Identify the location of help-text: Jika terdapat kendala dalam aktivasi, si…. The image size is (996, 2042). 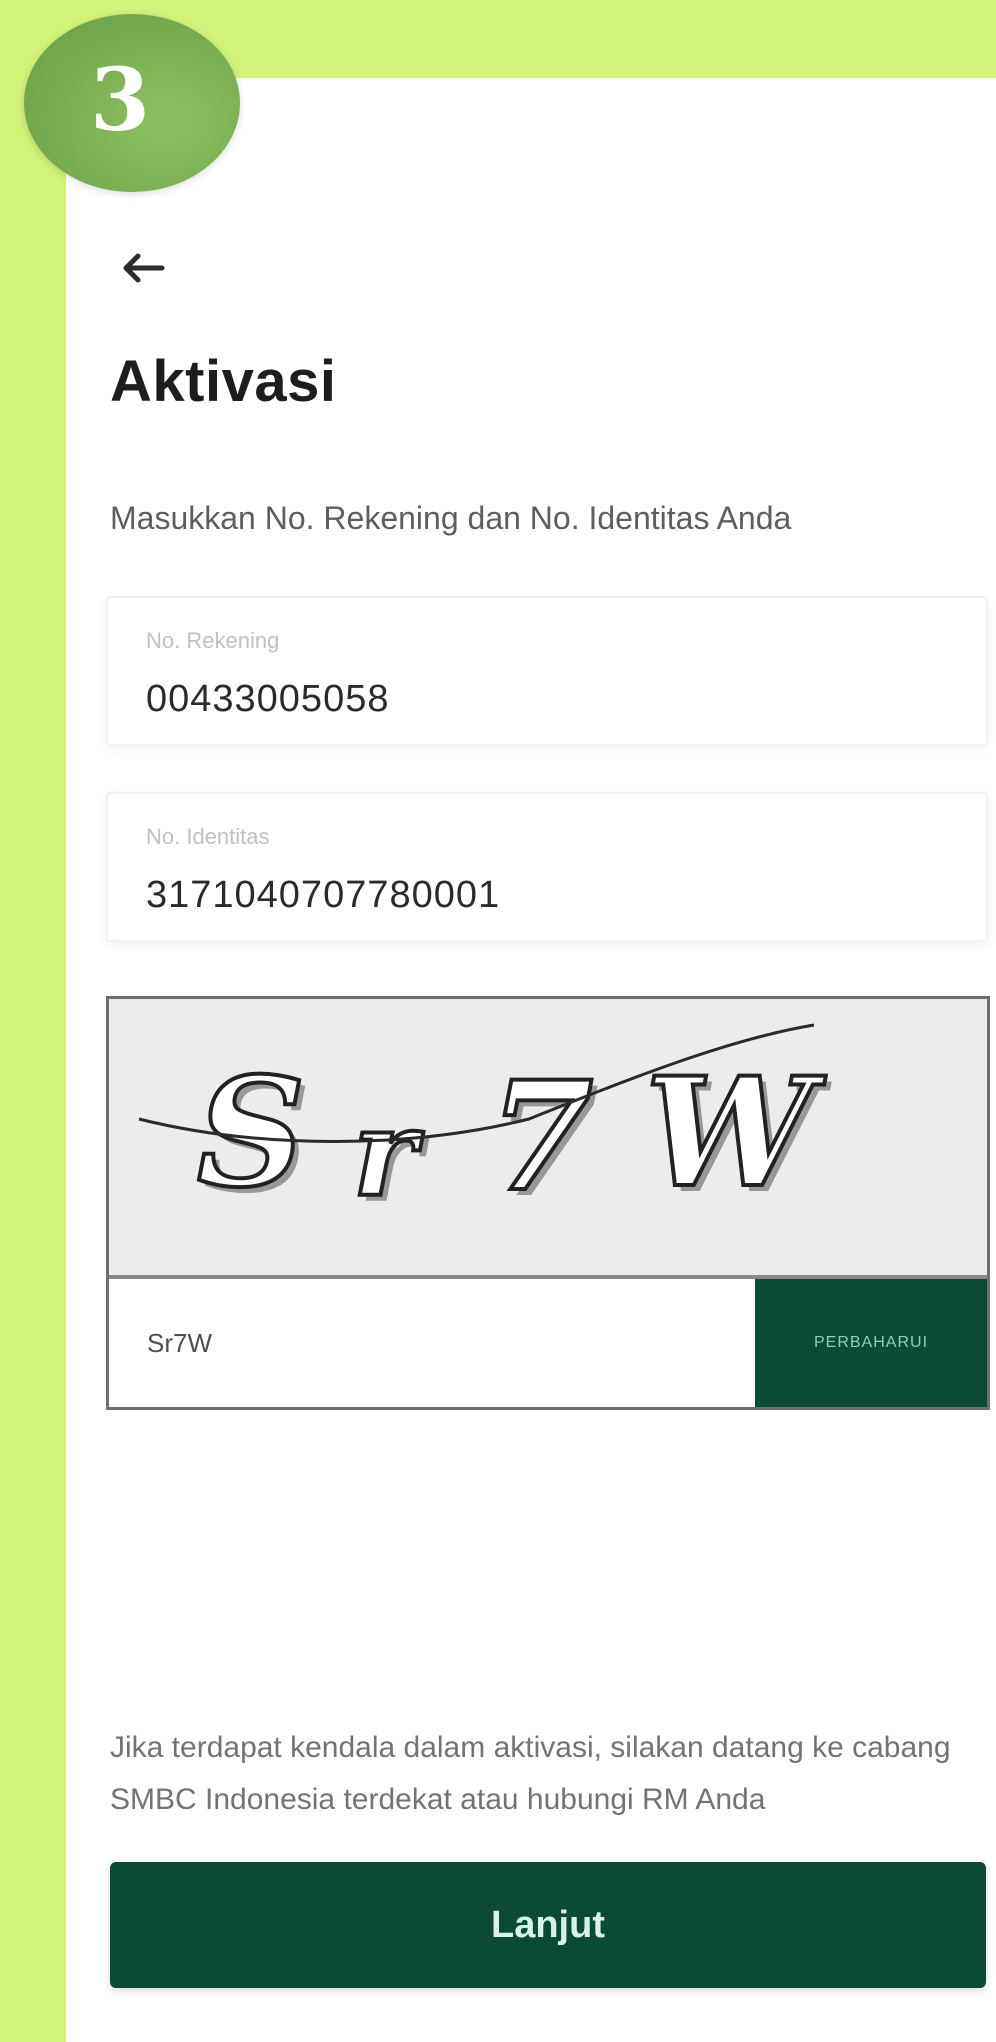
(530, 1773).